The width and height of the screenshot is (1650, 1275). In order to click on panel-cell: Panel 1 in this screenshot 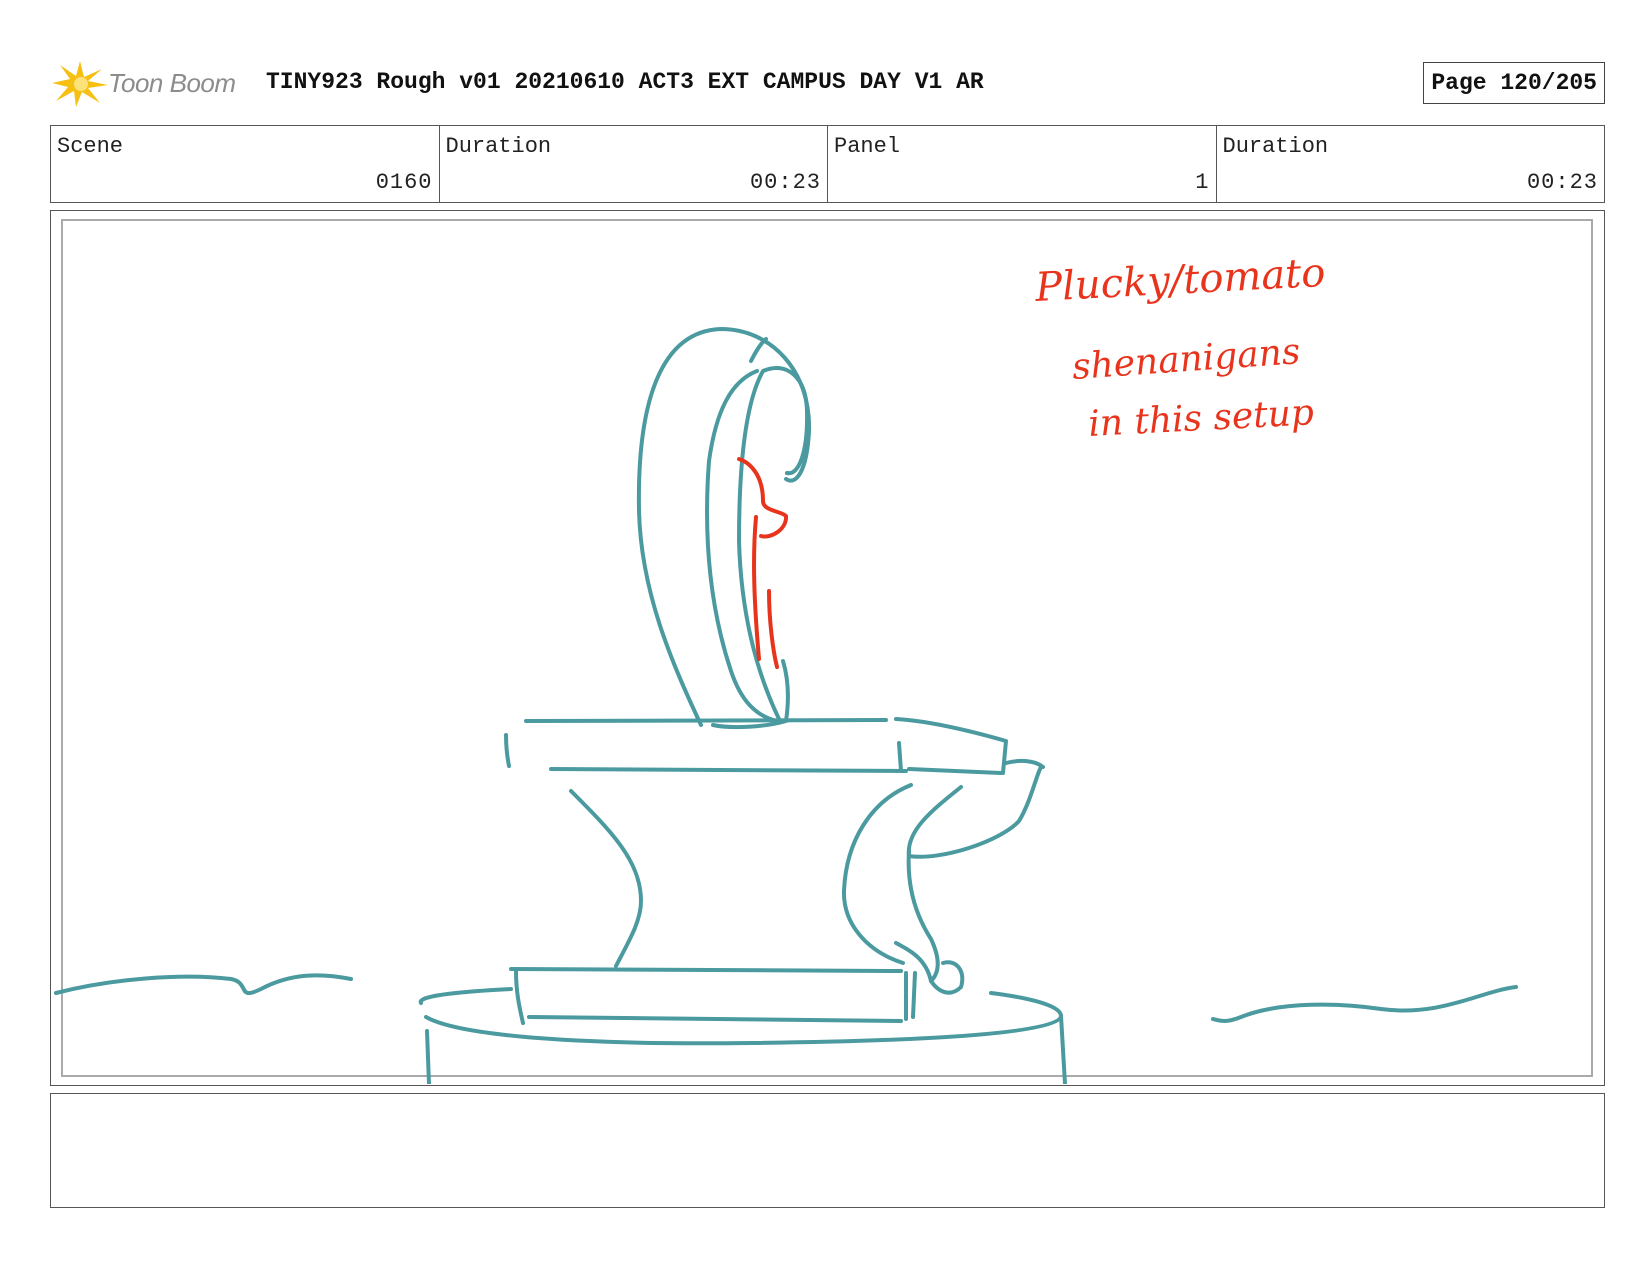, I will do `click(1022, 164)`.